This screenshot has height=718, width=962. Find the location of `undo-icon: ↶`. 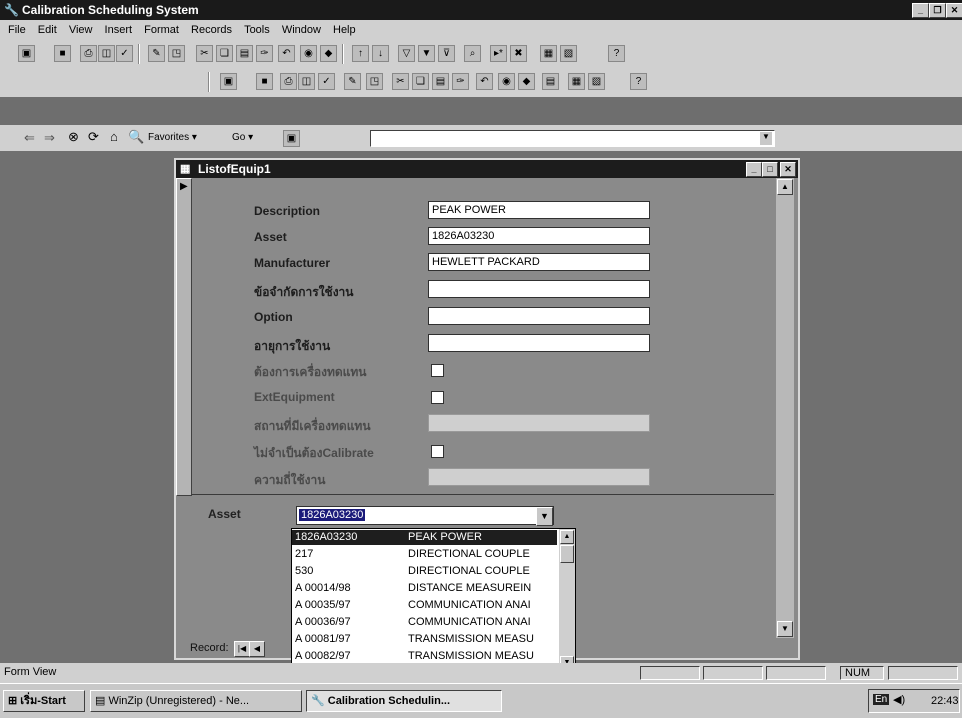

undo-icon: ↶ is located at coordinates (286, 53).